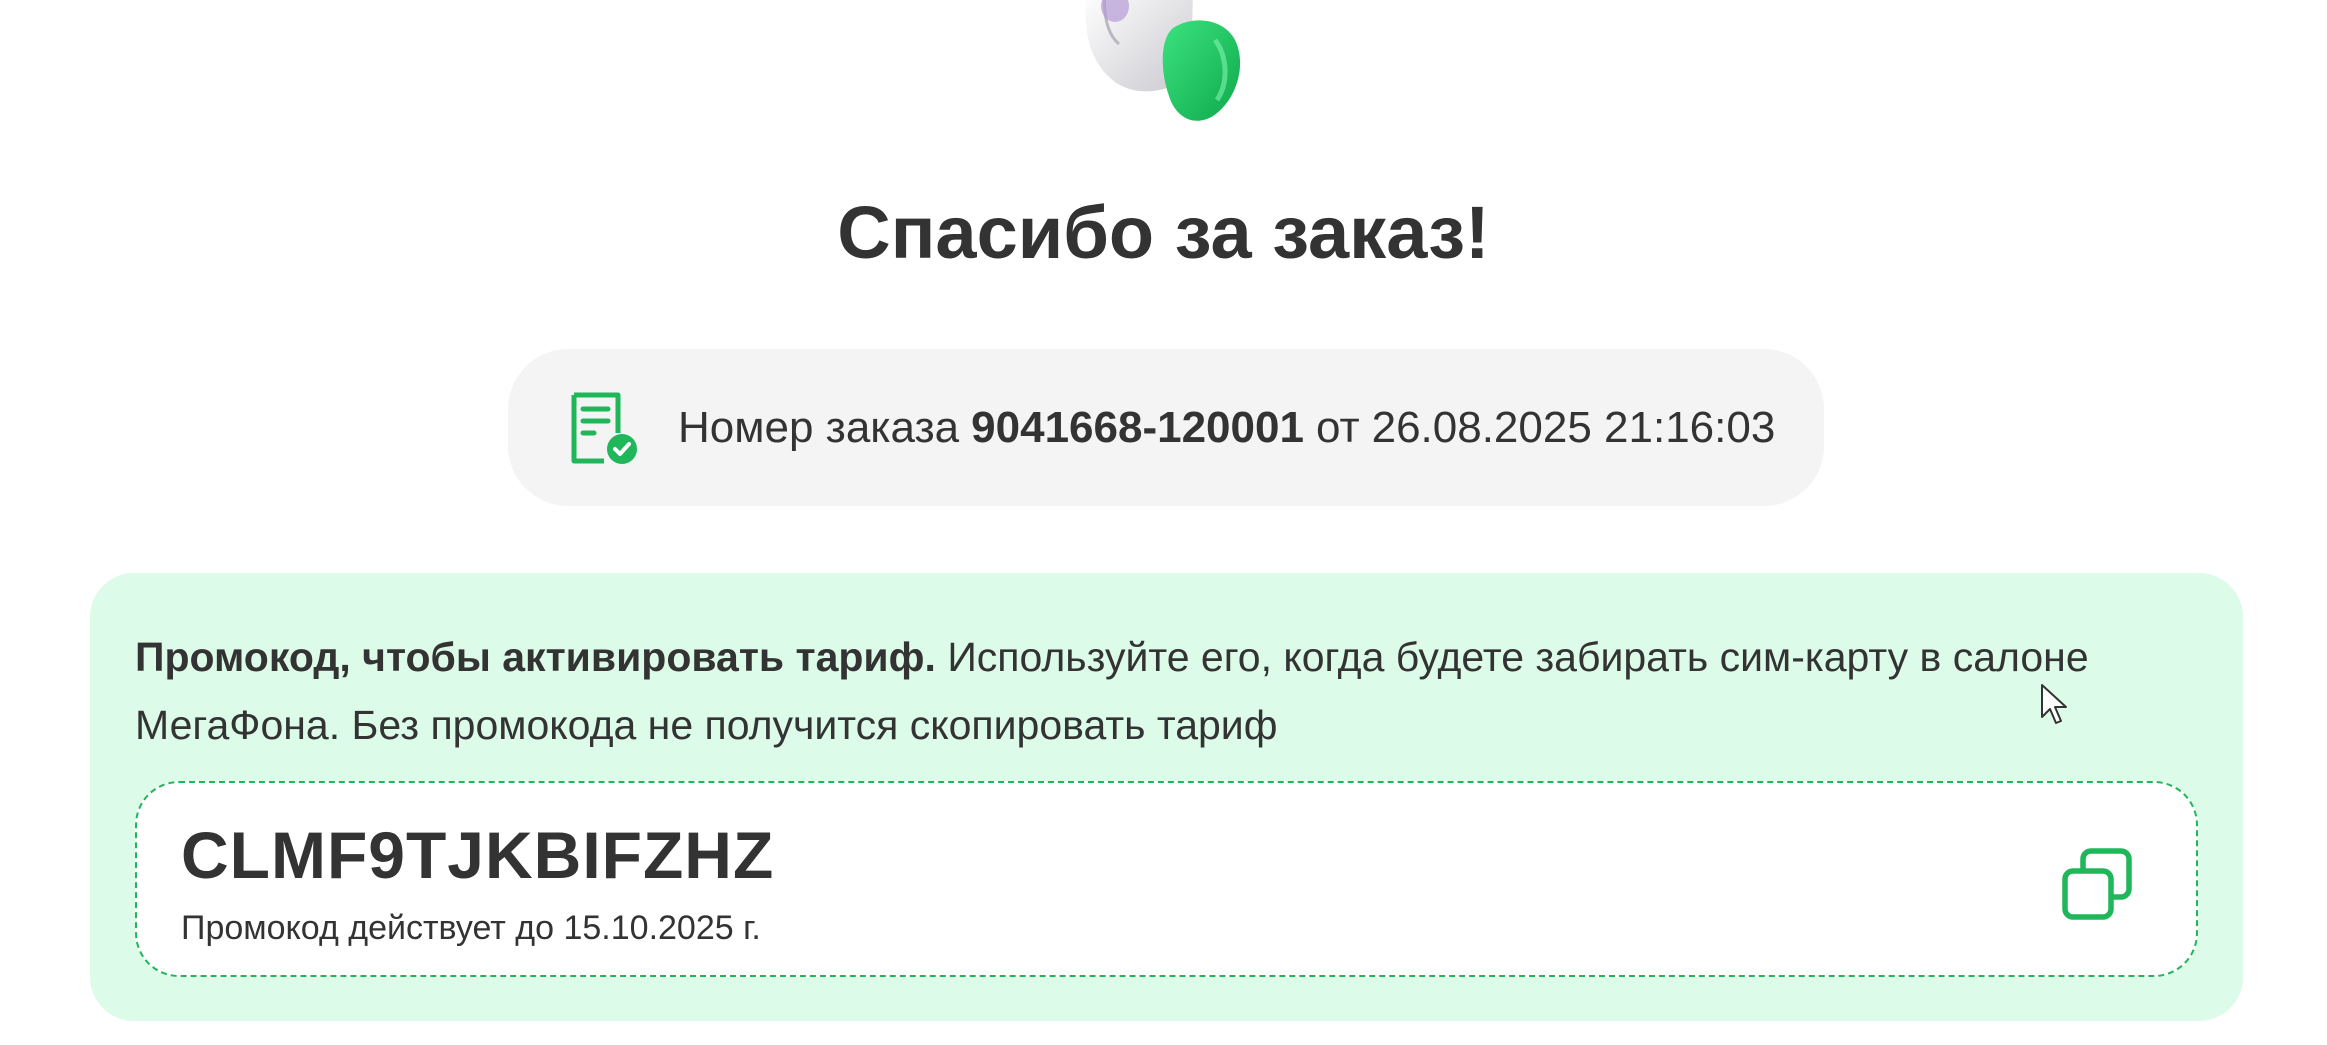 The height and width of the screenshot is (1045, 2327). What do you see at coordinates (819, 427) in the screenshot?
I see `order-label: Номер заказа` at bounding box center [819, 427].